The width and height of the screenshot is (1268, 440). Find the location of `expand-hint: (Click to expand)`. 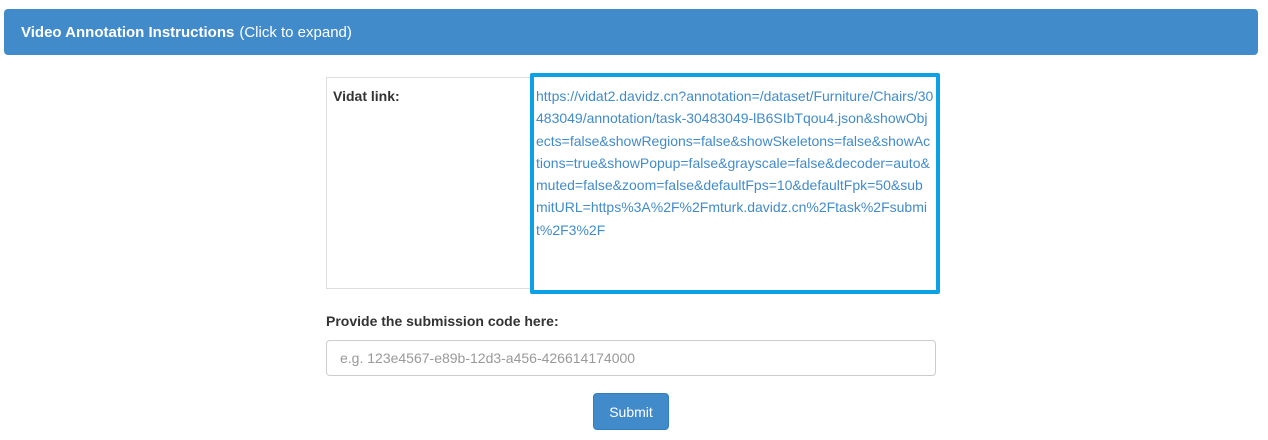

expand-hint: (Click to expand) is located at coordinates (295, 32).